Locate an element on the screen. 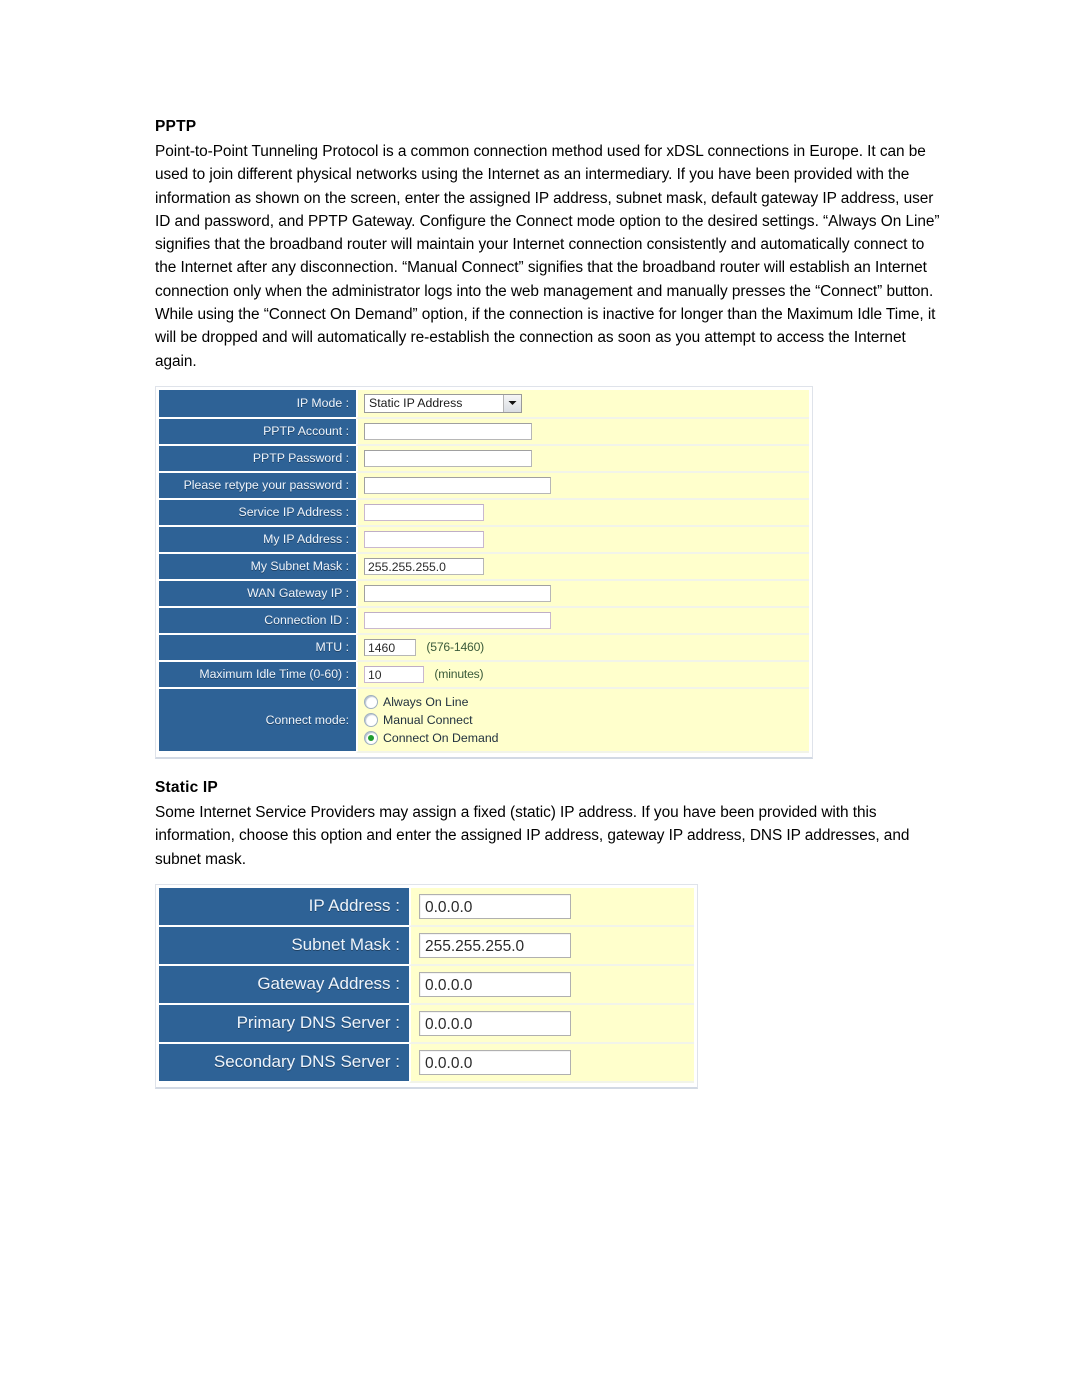 The height and width of the screenshot is (1397, 1080). wan-gateway-ip-label: WAN Gateway IP : is located at coordinates (257, 594).